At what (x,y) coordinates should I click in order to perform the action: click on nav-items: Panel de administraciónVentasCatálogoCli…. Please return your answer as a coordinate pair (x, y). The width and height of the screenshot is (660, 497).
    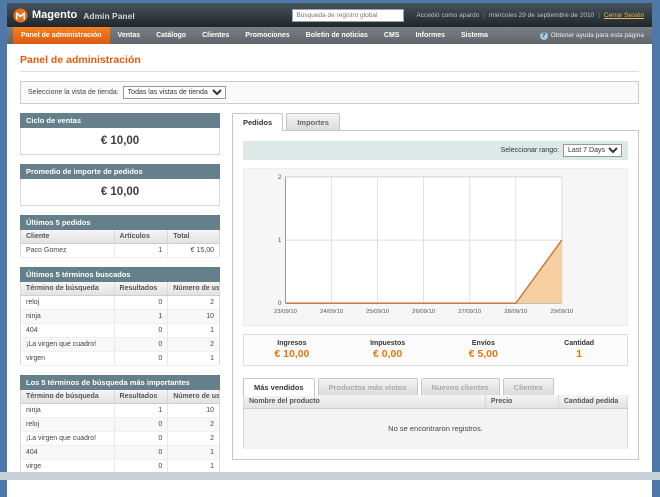
    Looking at the image, I should click on (254, 35).